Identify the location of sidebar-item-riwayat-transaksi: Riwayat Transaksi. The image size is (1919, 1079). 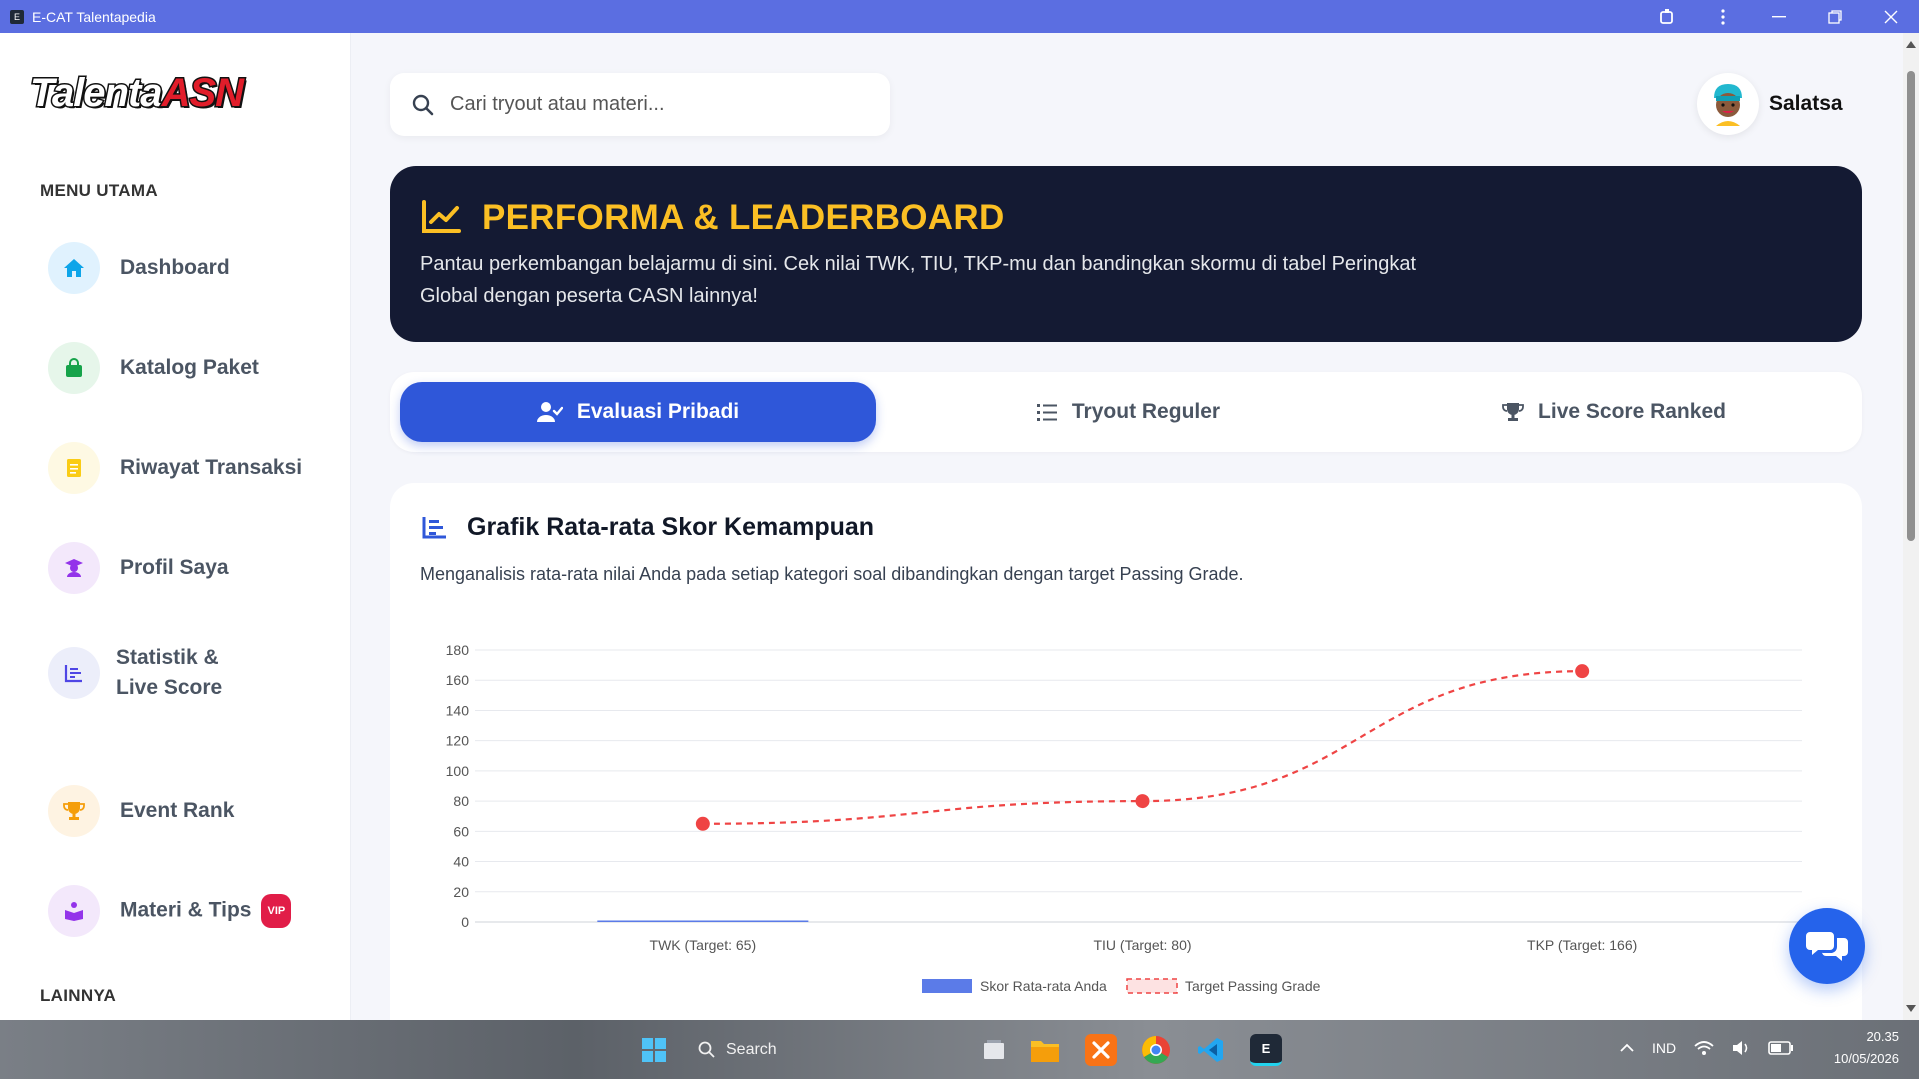
(188, 468).